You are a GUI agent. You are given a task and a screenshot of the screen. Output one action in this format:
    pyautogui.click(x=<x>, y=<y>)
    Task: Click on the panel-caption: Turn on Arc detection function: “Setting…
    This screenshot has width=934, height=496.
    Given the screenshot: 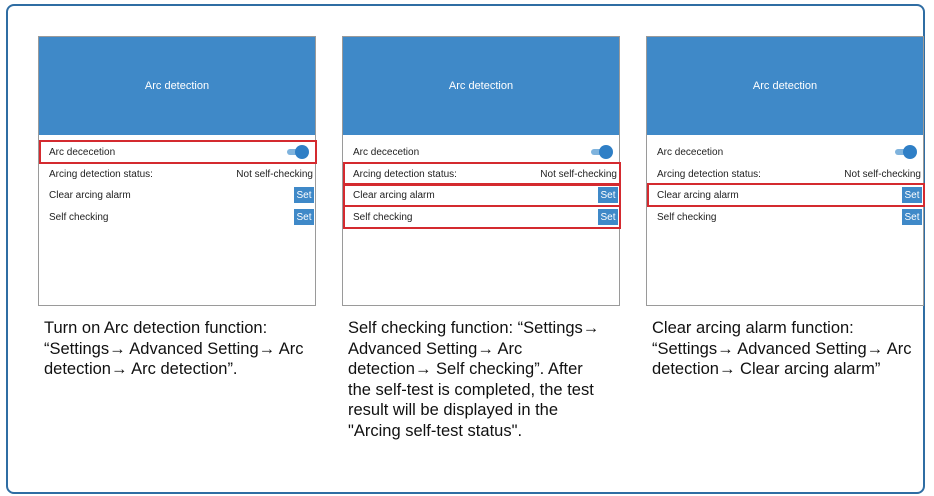 What is the action you would take?
    pyautogui.click(x=174, y=348)
    